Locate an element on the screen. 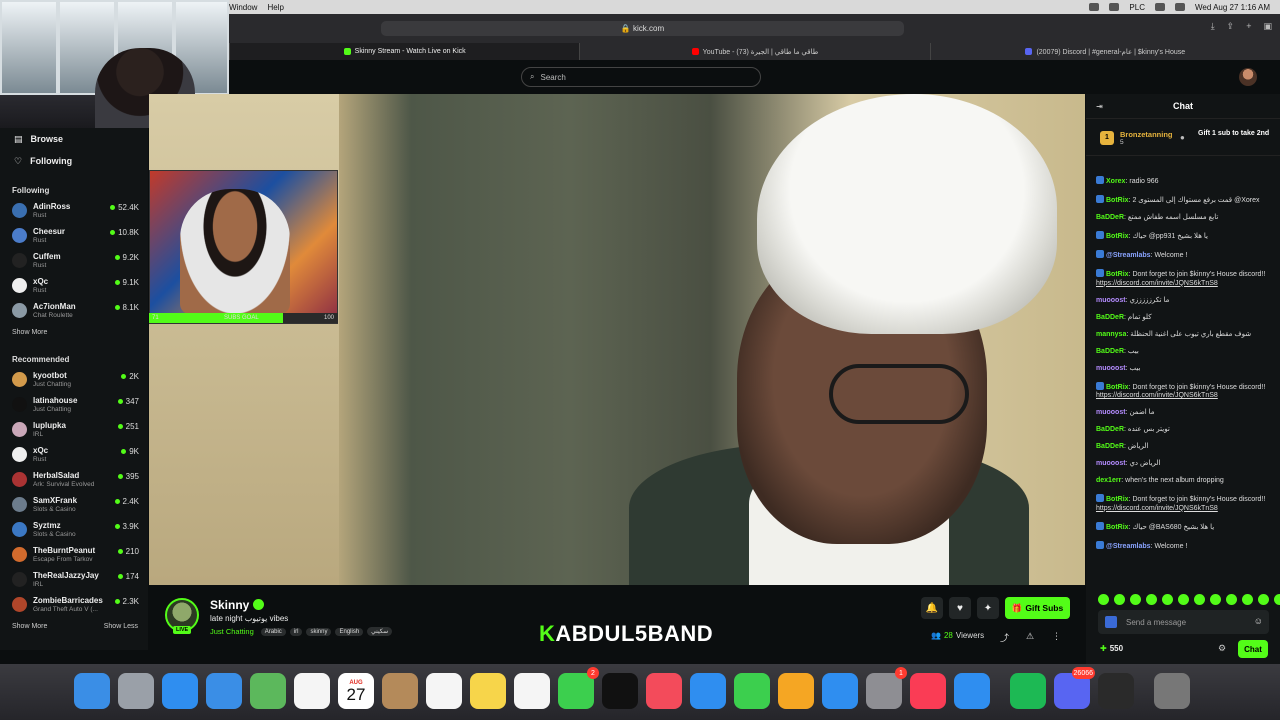 The height and width of the screenshot is (720, 1280). tab-kick: Skinny Stream - Watch Live on Kick is located at coordinates (404, 51).